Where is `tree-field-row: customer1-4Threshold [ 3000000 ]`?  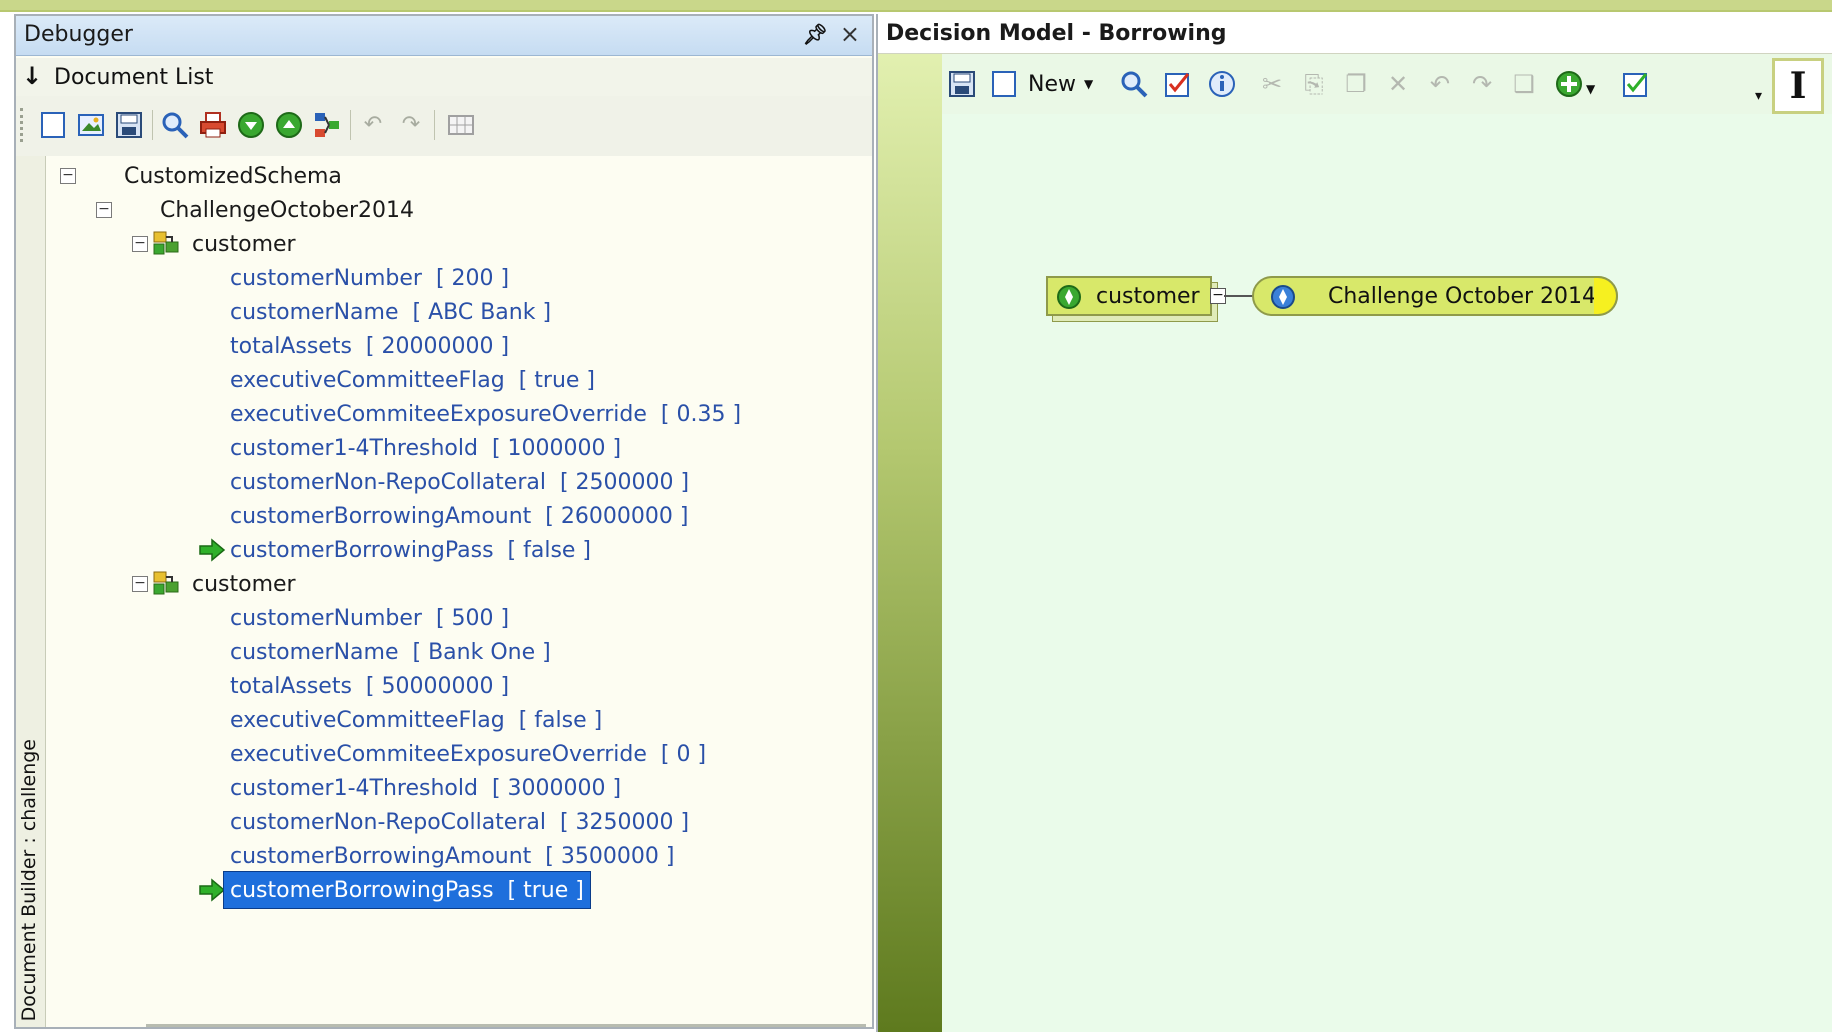 tree-field-row: customer1-4Threshold [ 3000000 ] is located at coordinates (425, 788).